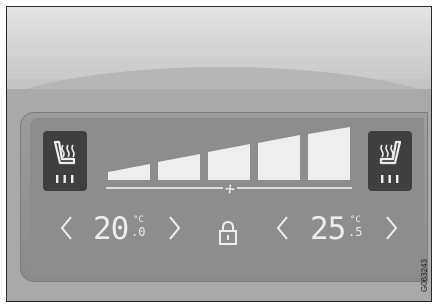  I want to click on fan-speed-bars, so click(228, 154).